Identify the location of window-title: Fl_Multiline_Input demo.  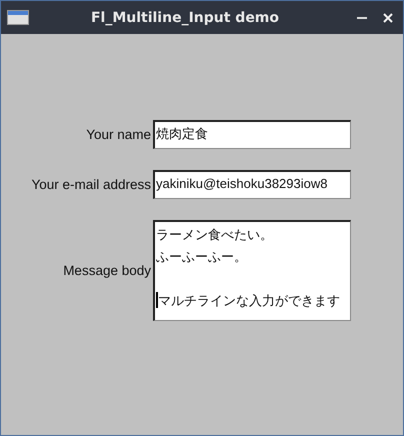
(185, 18).